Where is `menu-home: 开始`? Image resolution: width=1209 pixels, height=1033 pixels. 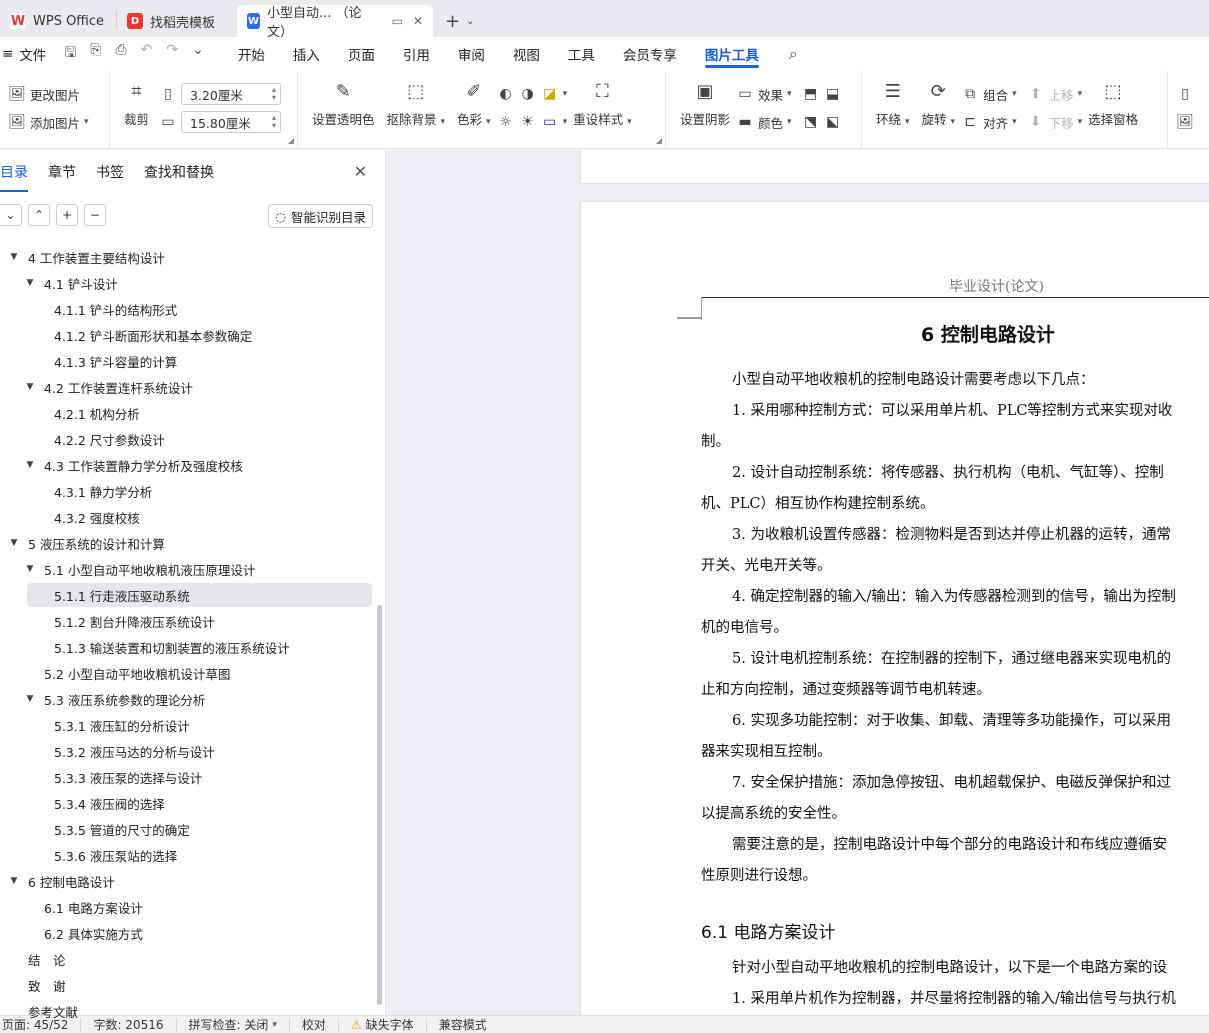 menu-home: 开始 is located at coordinates (251, 54).